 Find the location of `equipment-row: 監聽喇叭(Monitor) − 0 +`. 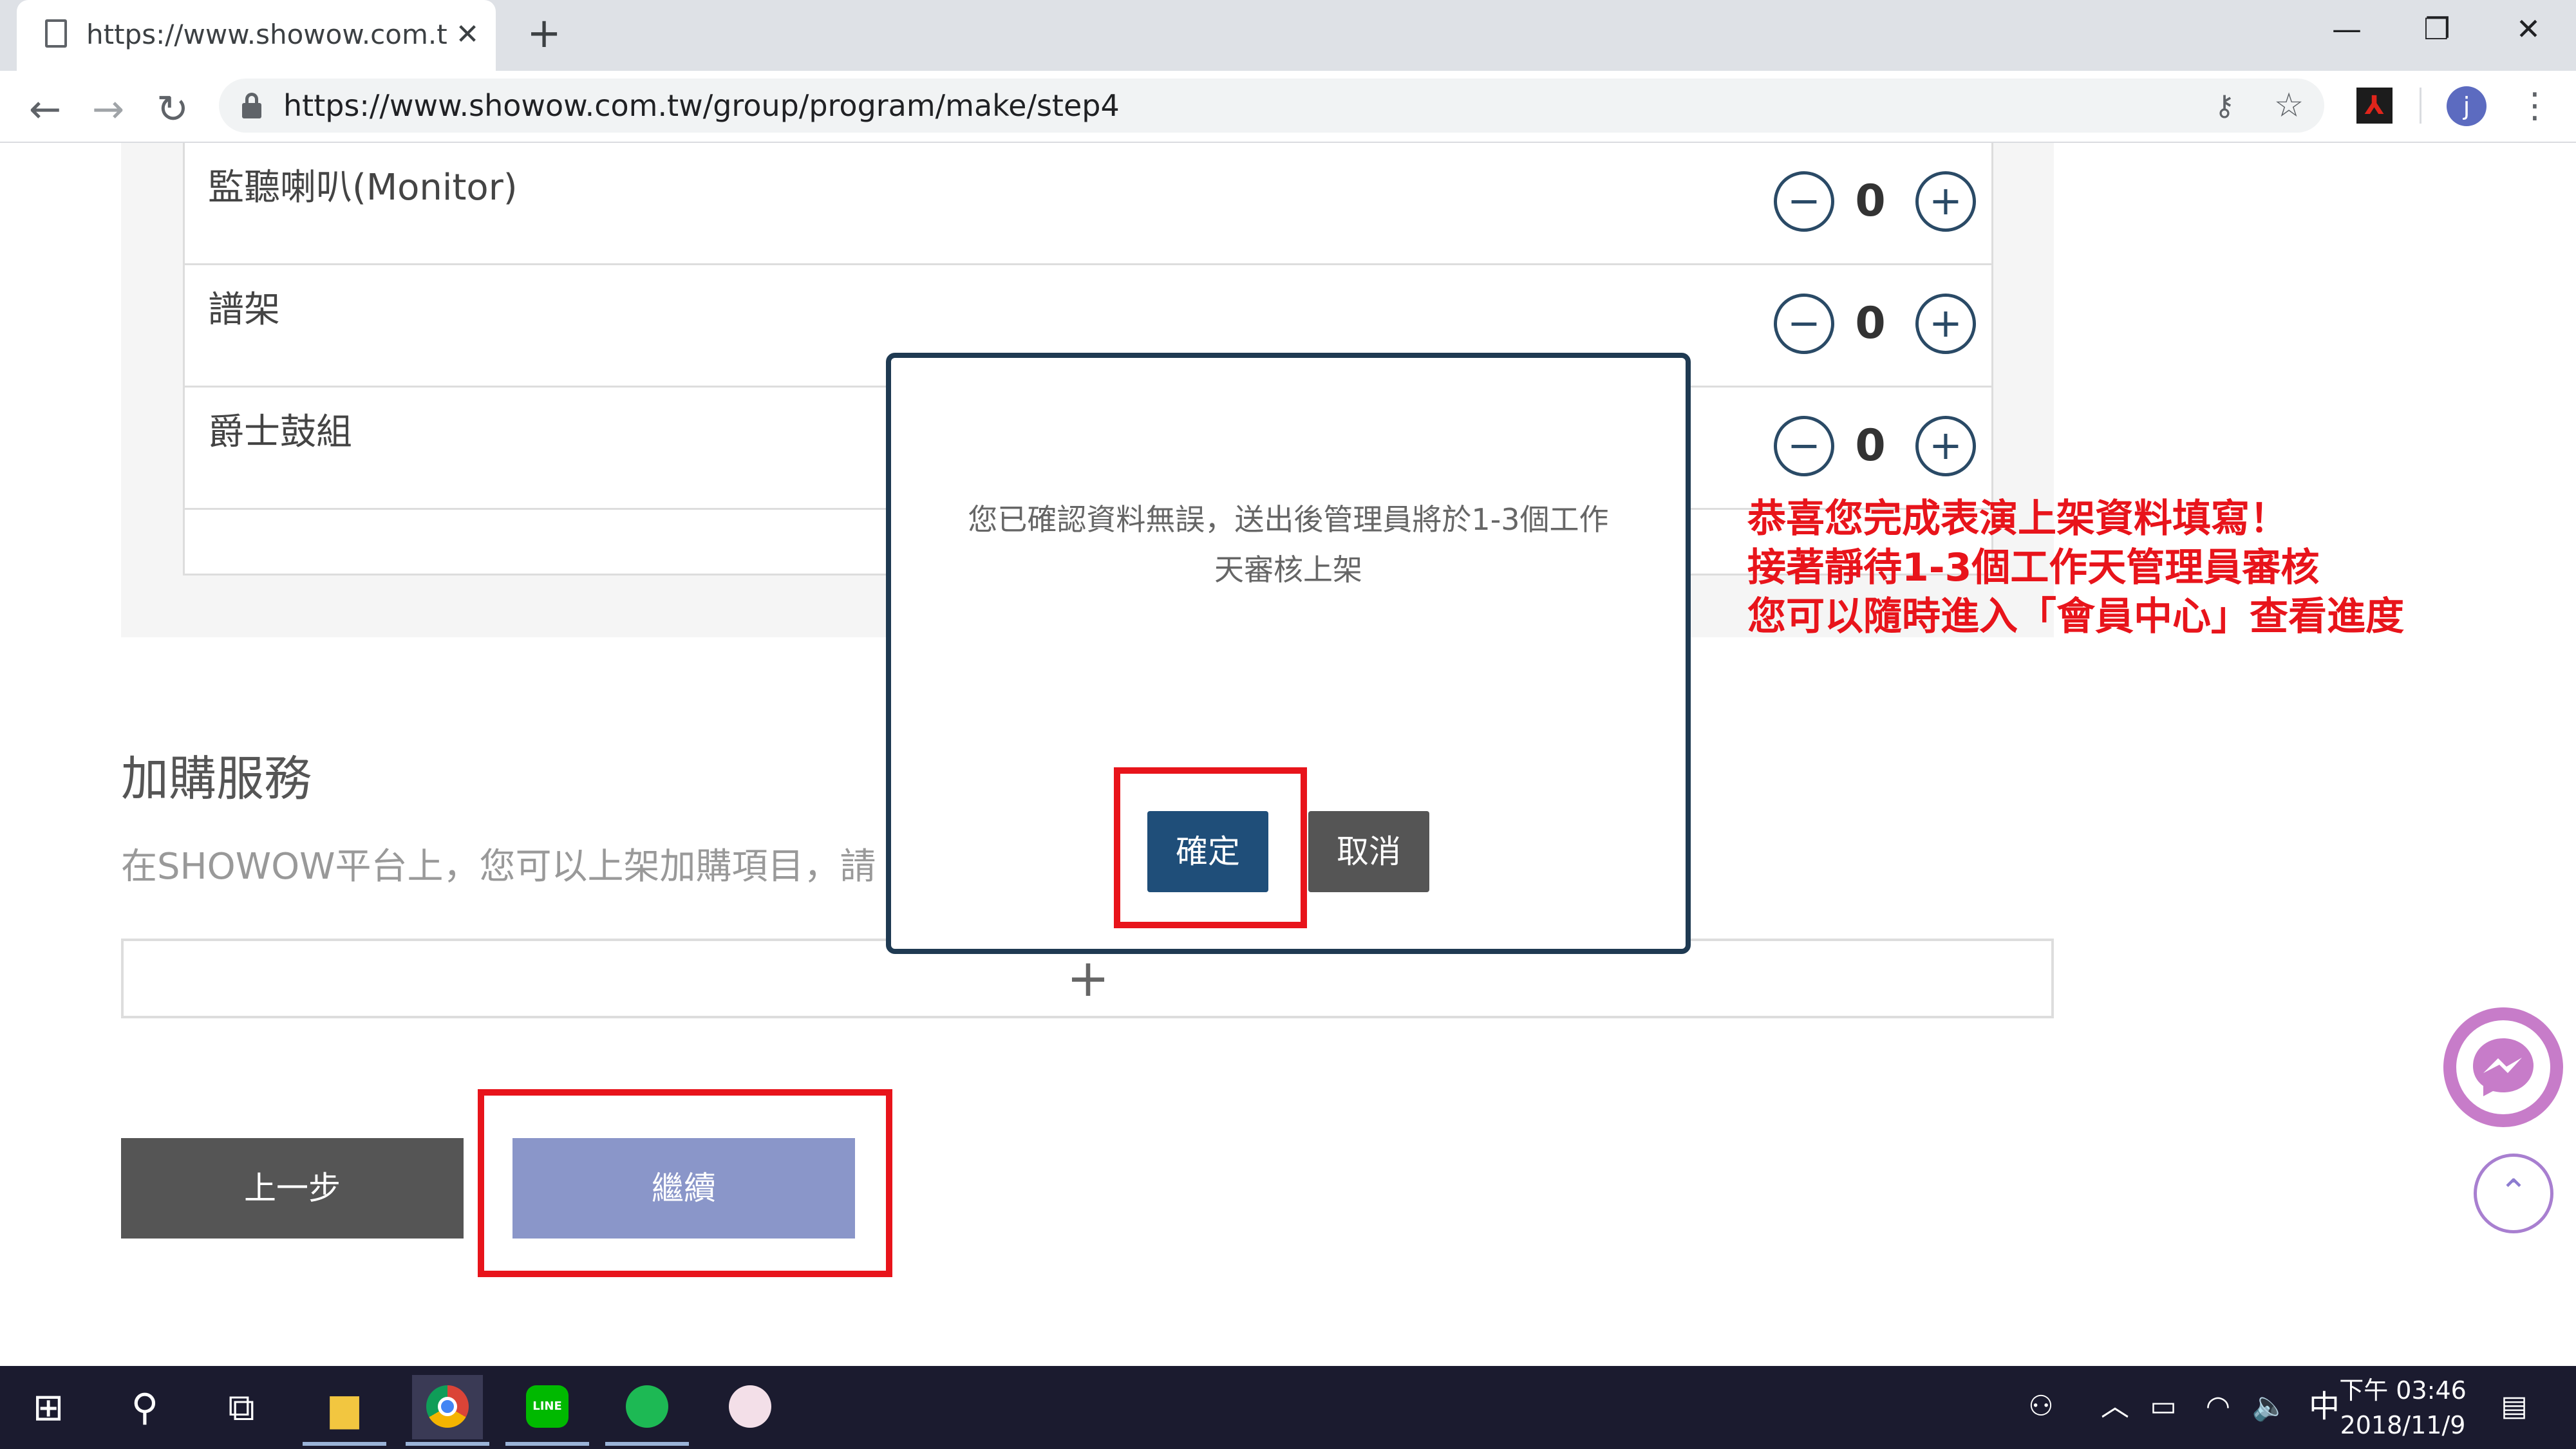

equipment-row: 監聽喇叭(Monitor) − 0 + is located at coordinates (1088, 204).